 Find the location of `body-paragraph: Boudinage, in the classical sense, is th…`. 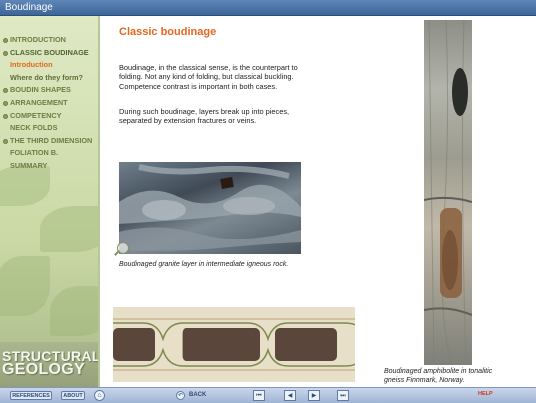

body-paragraph: Boudinage, in the classical sense, is th… is located at coordinates (208, 77).